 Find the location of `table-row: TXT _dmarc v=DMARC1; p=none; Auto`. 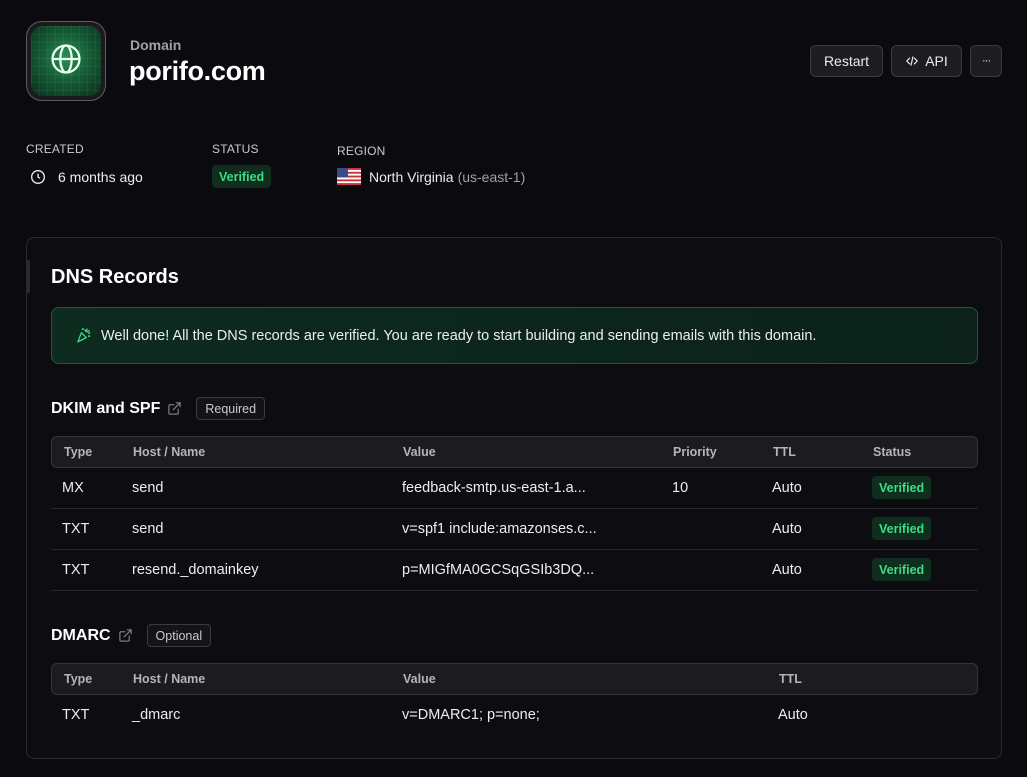

table-row: TXT _dmarc v=DMARC1; p=none; Auto is located at coordinates (514, 715).